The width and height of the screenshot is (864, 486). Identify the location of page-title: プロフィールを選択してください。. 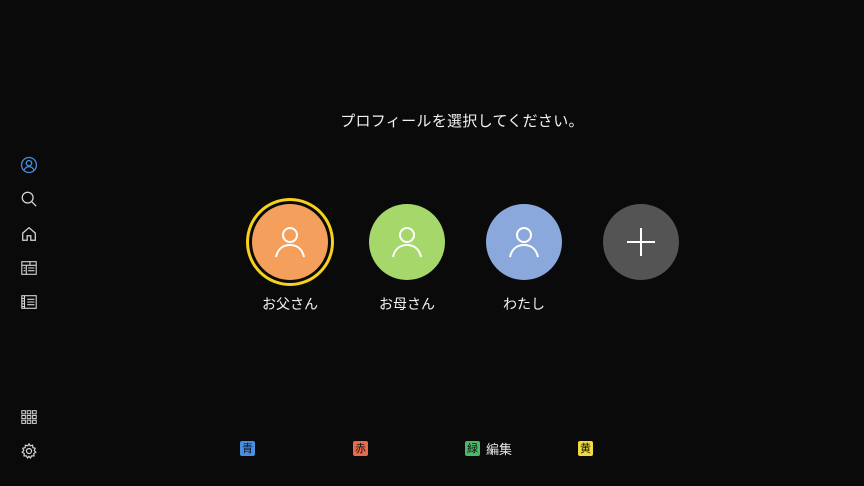
(462, 121).